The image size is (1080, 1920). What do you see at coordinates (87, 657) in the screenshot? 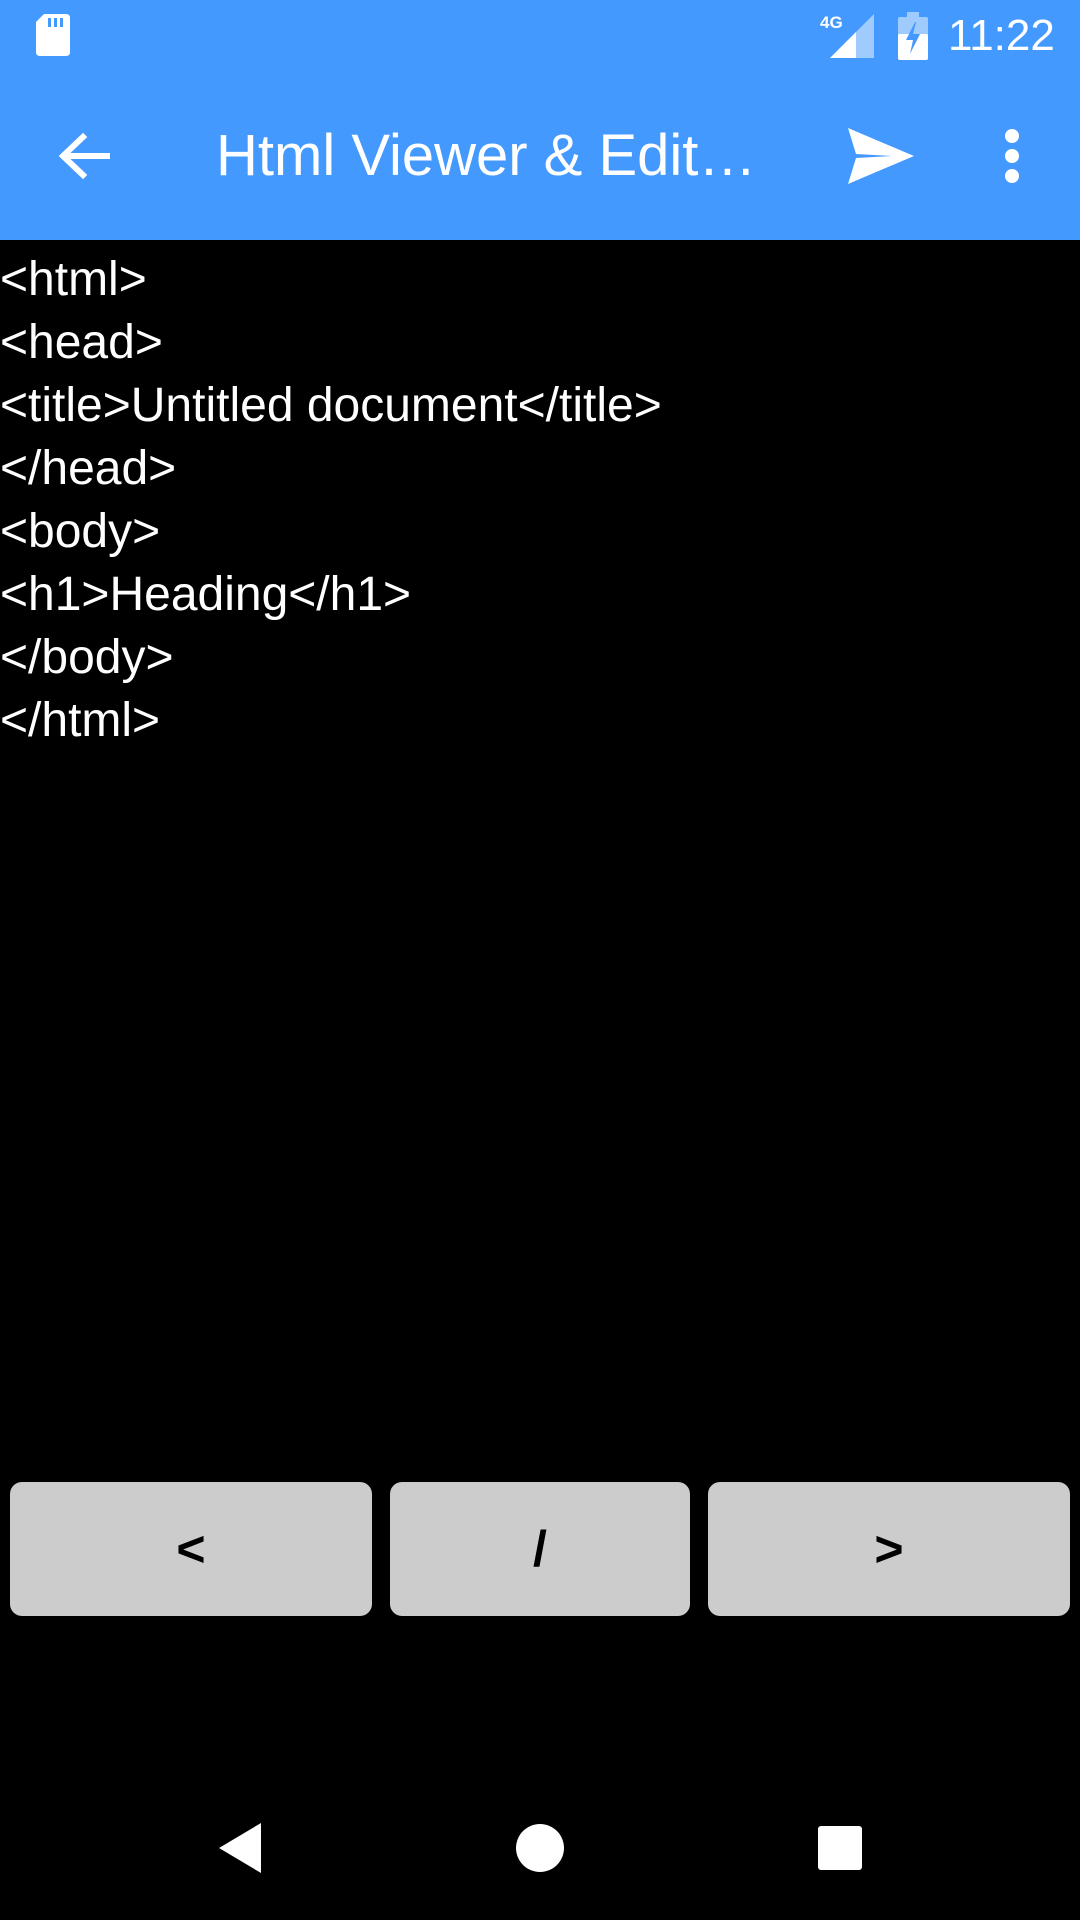
I see `code-line: </body>` at bounding box center [87, 657].